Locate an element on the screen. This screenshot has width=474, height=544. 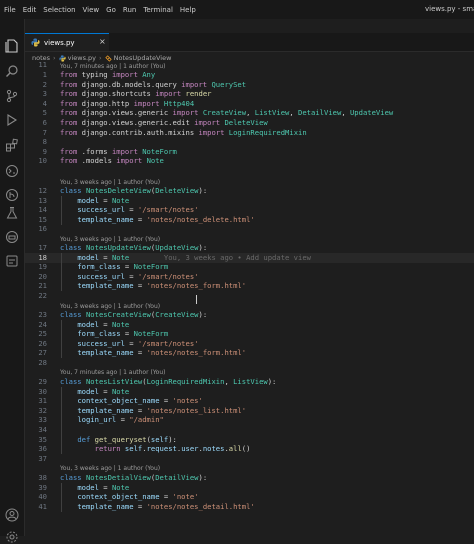
code-line: 23 class NotesCreateView(CreateView): is located at coordinates (249, 315).